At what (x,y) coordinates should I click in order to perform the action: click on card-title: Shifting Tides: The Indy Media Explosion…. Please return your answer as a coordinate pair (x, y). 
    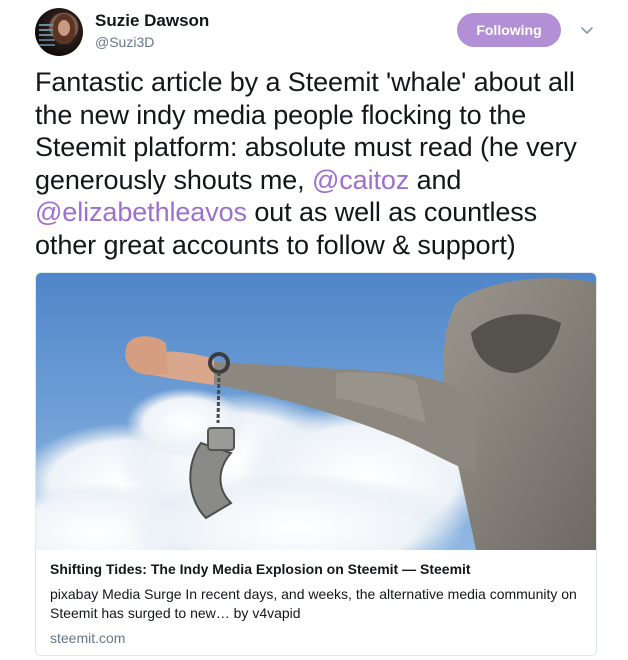
    Looking at the image, I should click on (260, 569).